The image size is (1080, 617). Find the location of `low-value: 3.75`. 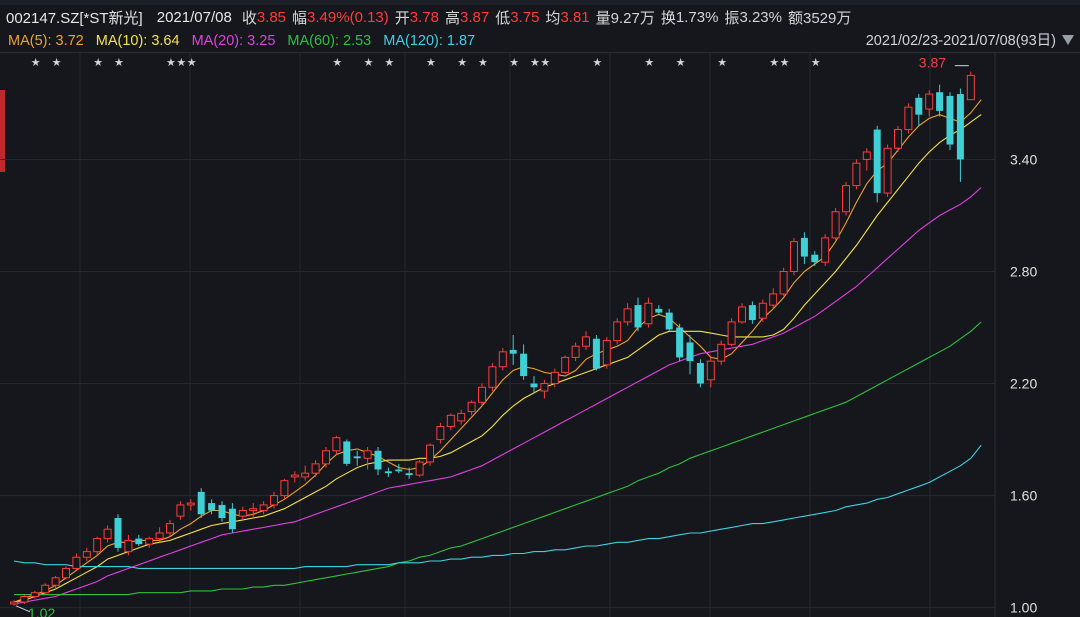

low-value: 3.75 is located at coordinates (525, 17).